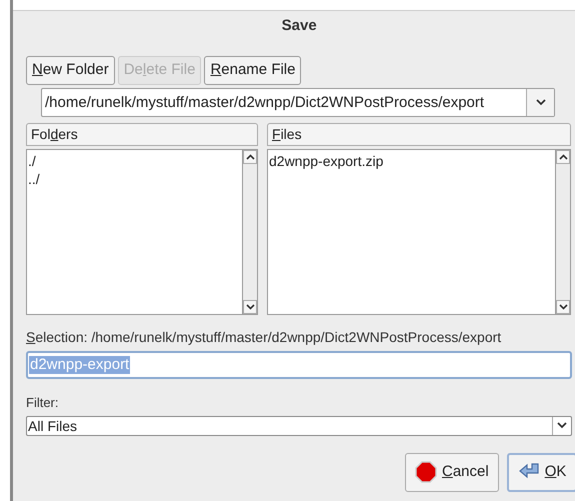  What do you see at coordinates (299, 426) in the screenshot?
I see `filter-combo: All Files` at bounding box center [299, 426].